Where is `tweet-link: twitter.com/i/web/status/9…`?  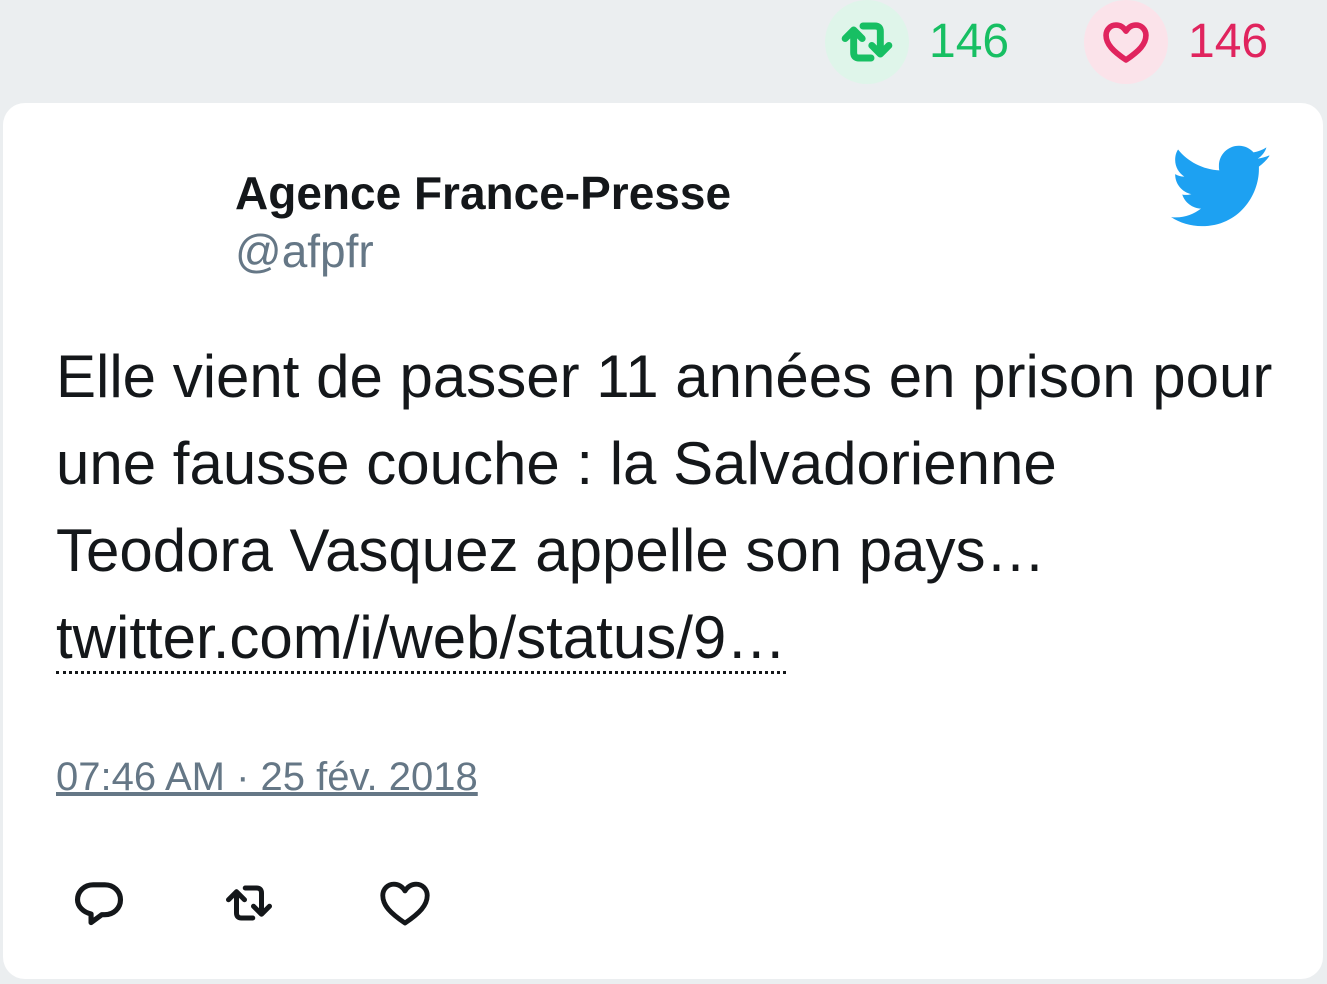
tweet-link: twitter.com/i/web/status/9… is located at coordinates (421, 639).